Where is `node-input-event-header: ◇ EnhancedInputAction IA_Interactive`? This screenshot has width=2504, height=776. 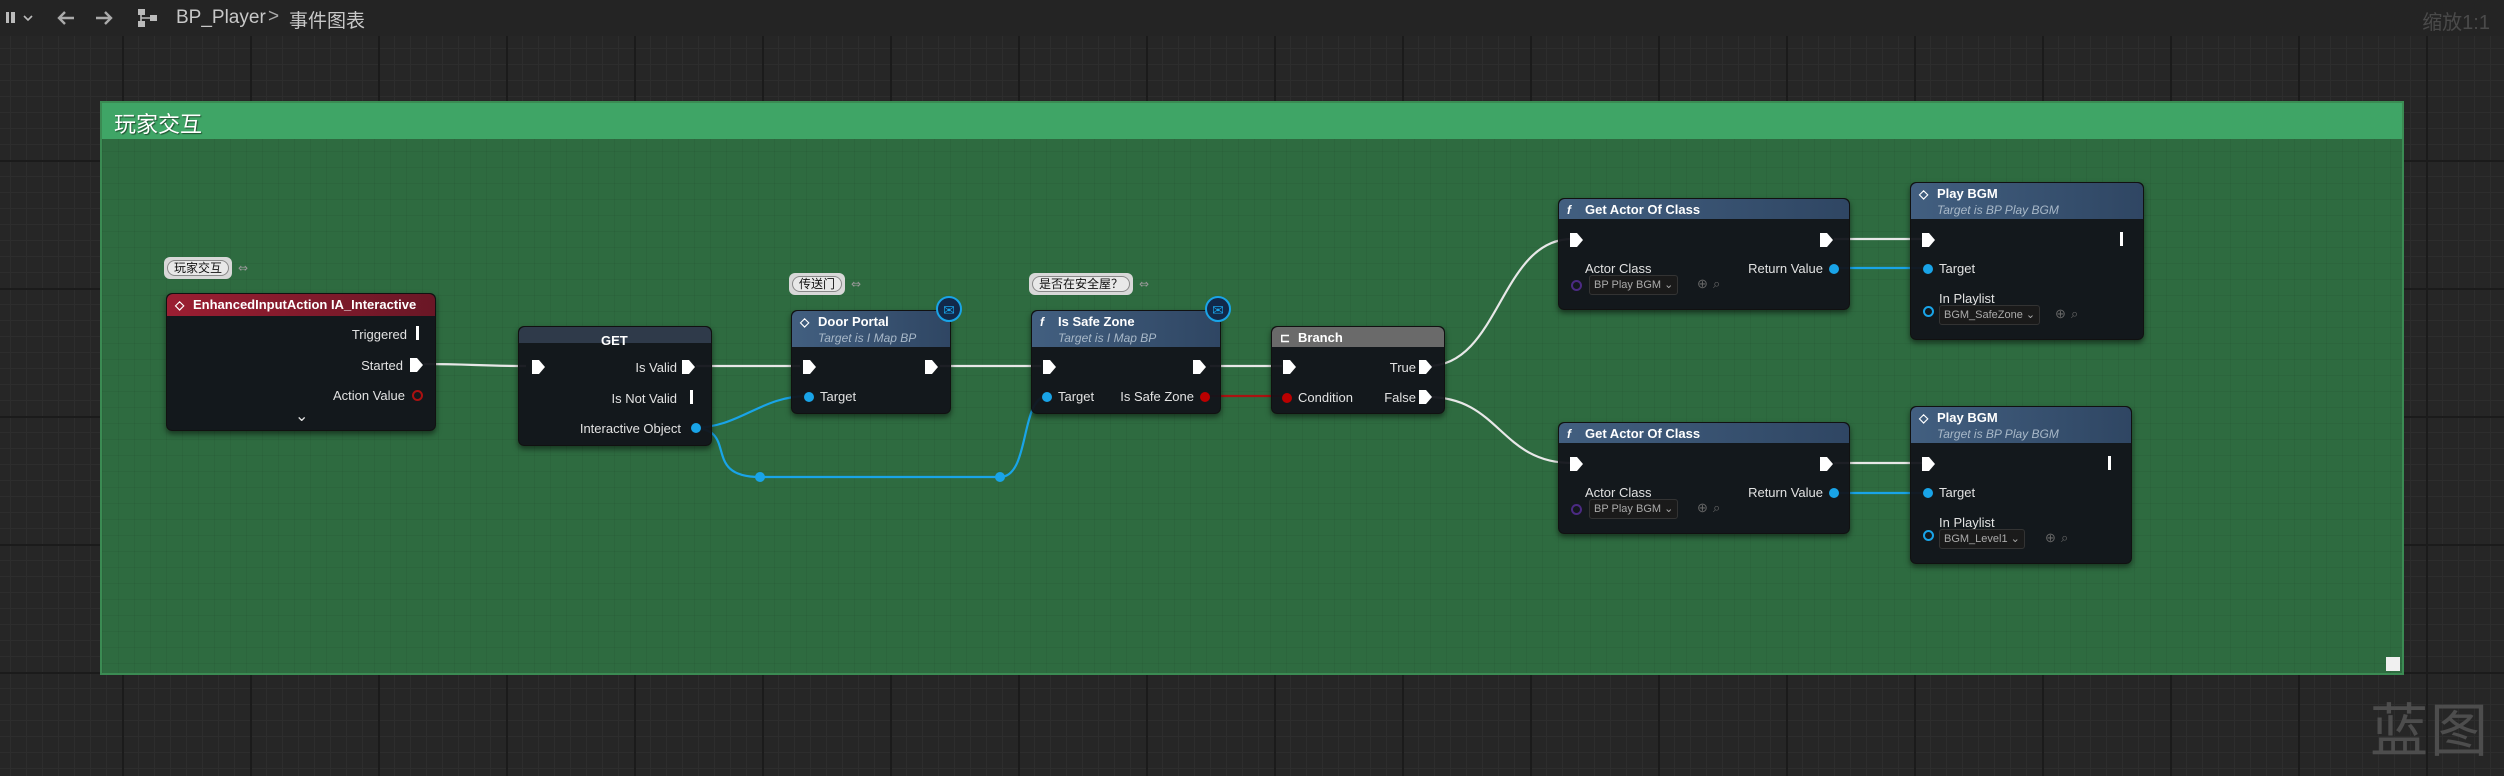 node-input-event-header: ◇ EnhancedInputAction IA_Interactive is located at coordinates (301, 305).